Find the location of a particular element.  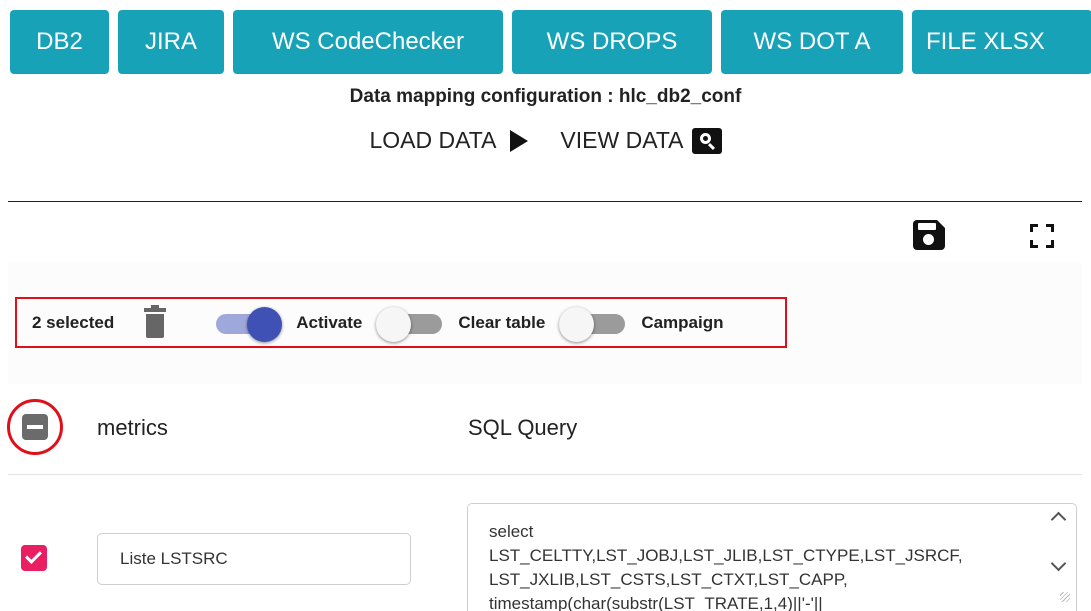

trash-icon is located at coordinates (155, 321).